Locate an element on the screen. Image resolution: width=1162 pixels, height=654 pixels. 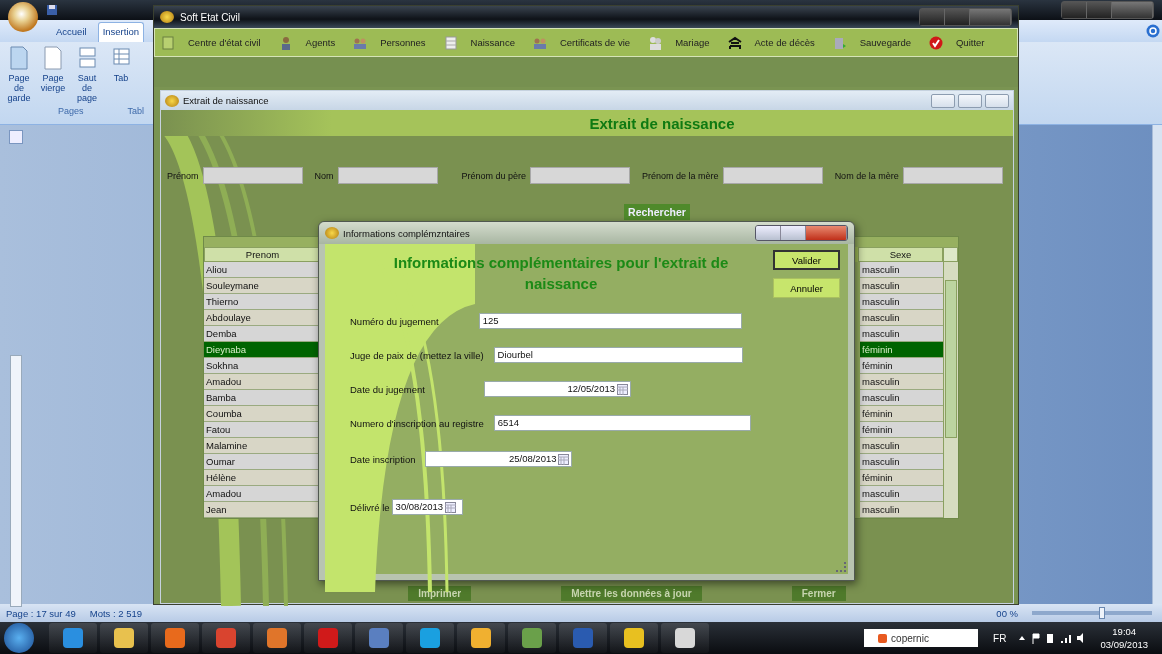
field-label: Prénom du père is located at coordinates (494, 175).